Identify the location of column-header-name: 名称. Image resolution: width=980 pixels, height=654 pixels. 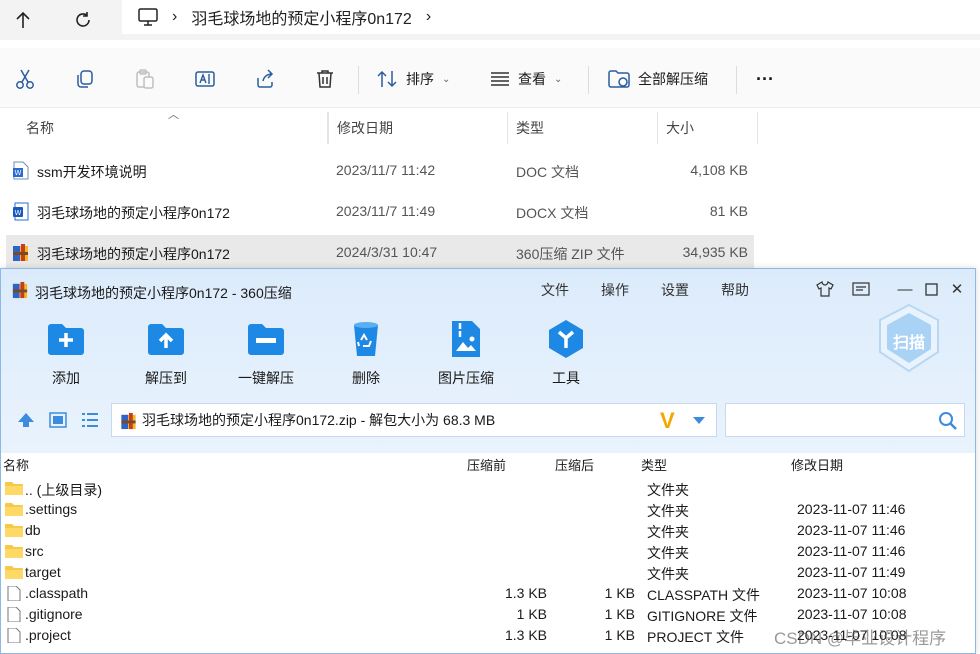
(173, 128).